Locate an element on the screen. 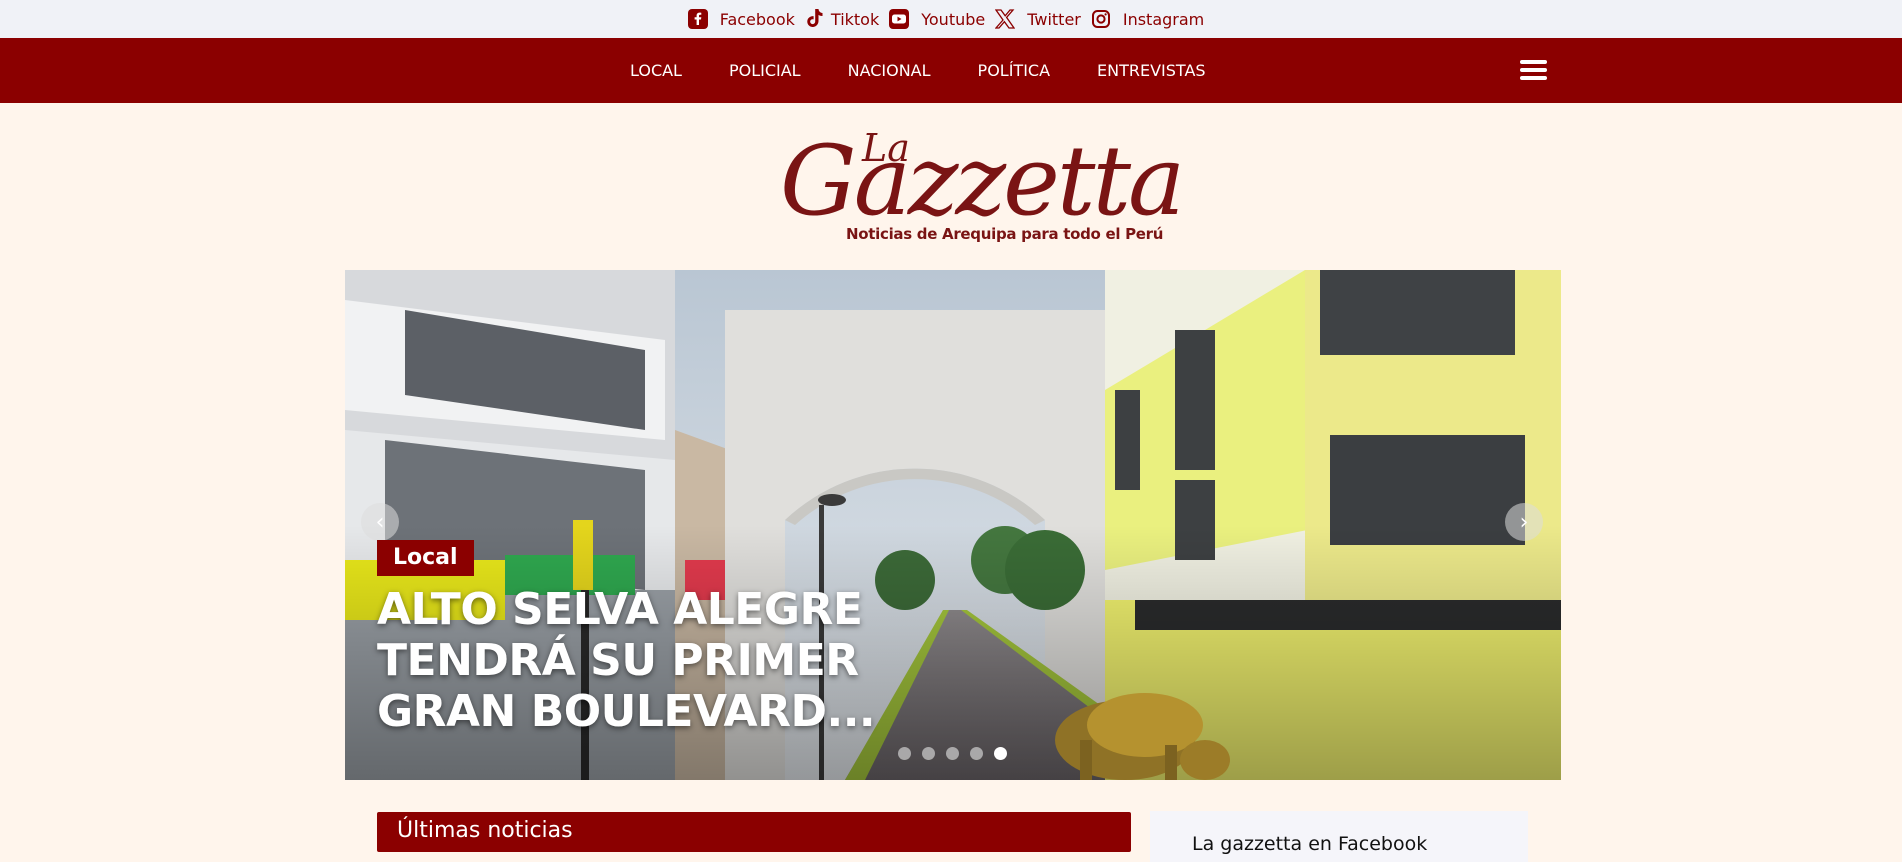 The width and height of the screenshot is (1902, 862). youtube-icon is located at coordinates (899, 19).